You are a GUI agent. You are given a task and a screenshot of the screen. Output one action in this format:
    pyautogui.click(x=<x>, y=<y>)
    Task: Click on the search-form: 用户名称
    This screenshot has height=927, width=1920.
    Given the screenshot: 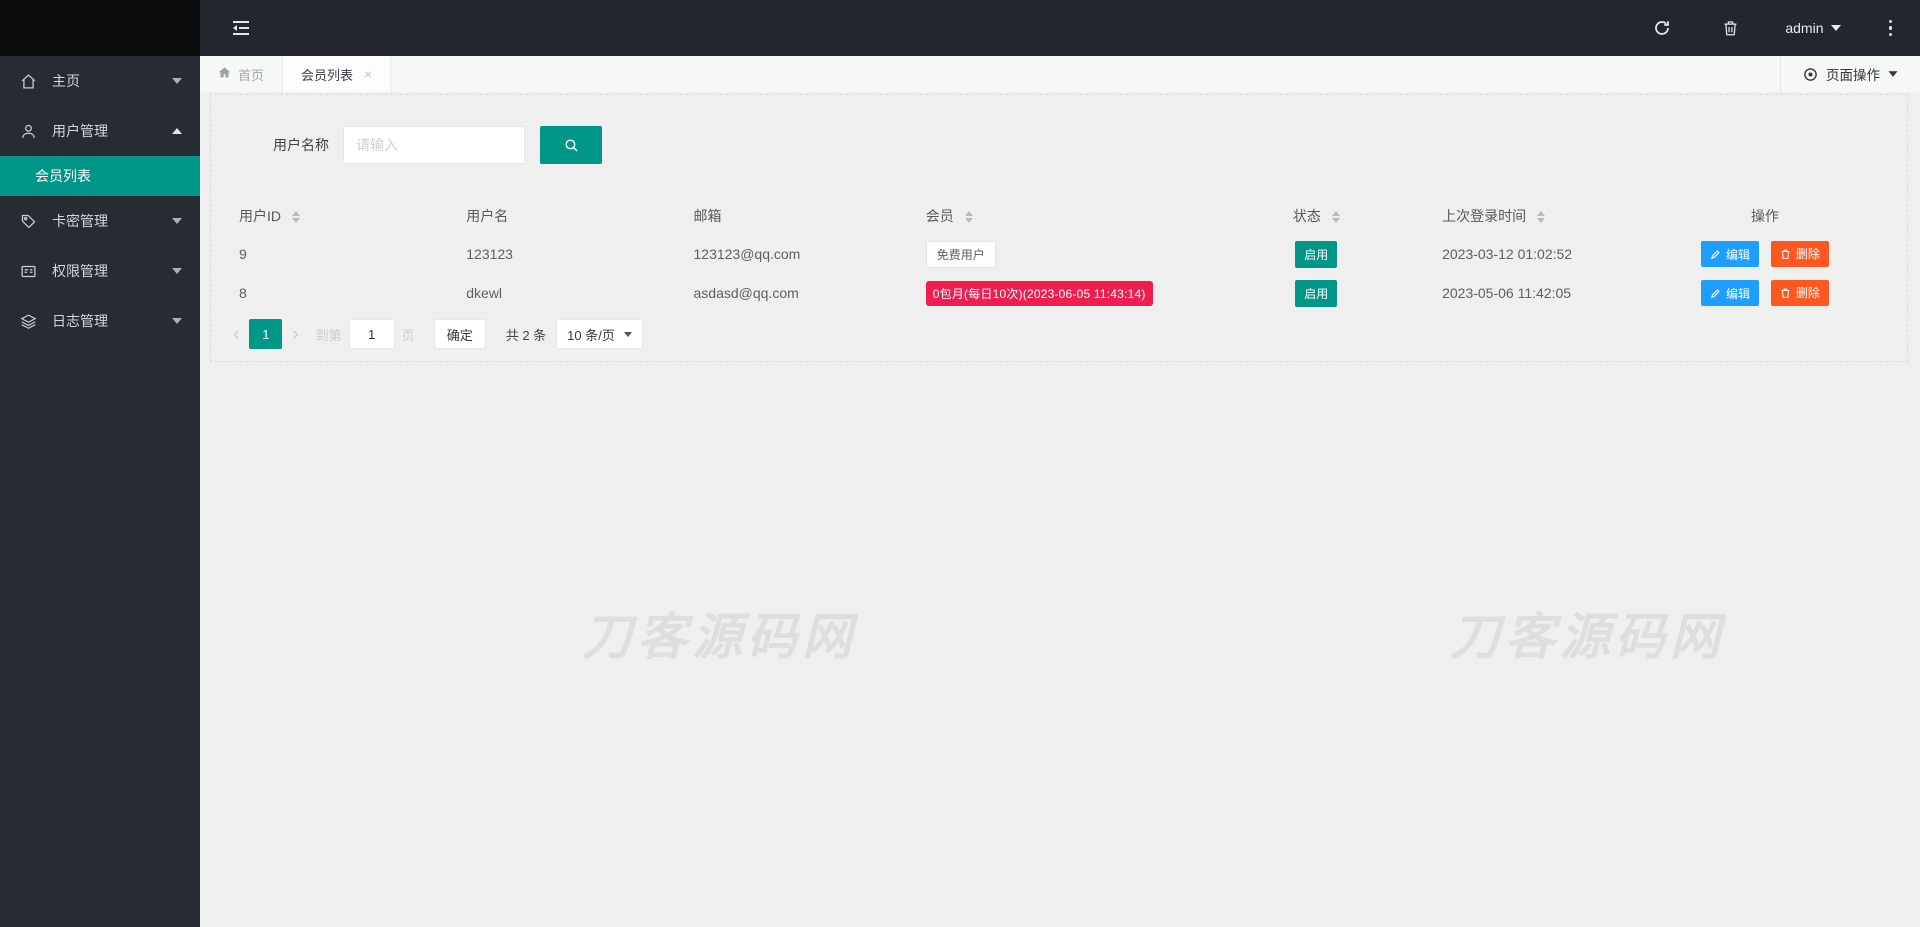 What is the action you would take?
    pyautogui.click(x=1084, y=145)
    